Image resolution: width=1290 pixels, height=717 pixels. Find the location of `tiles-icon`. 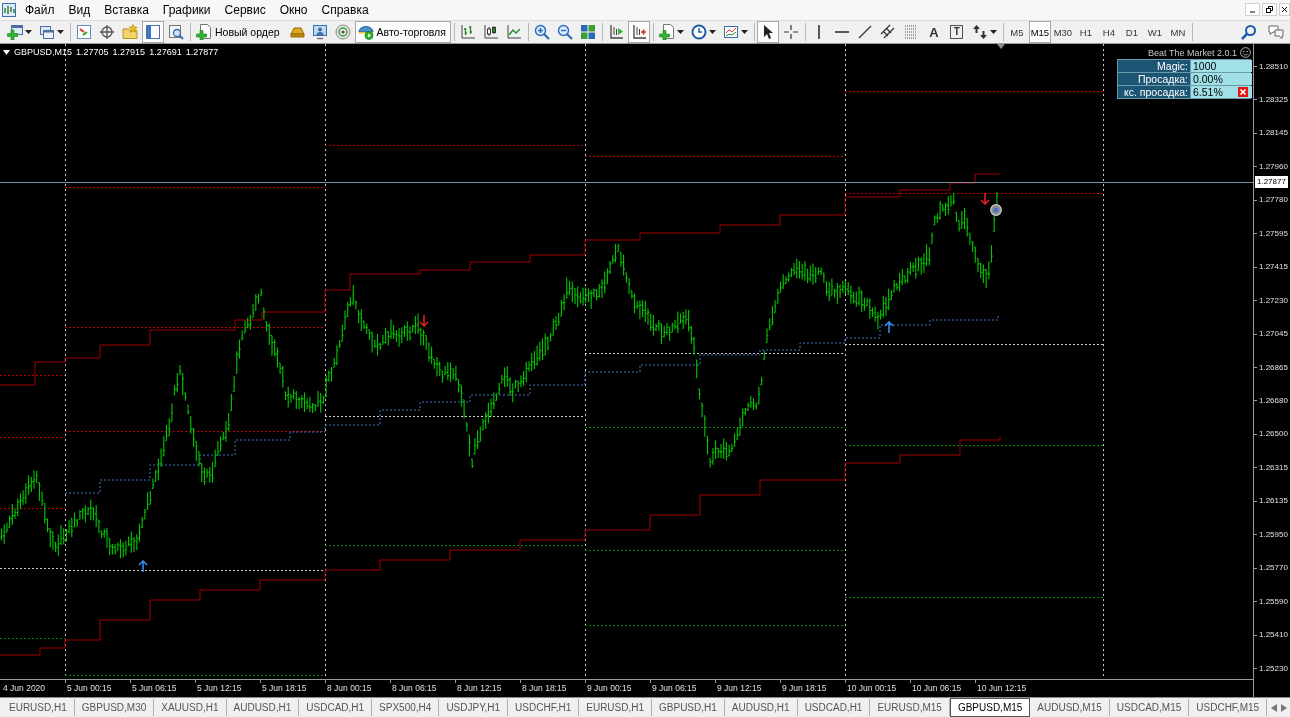

tiles-icon is located at coordinates (587, 32).